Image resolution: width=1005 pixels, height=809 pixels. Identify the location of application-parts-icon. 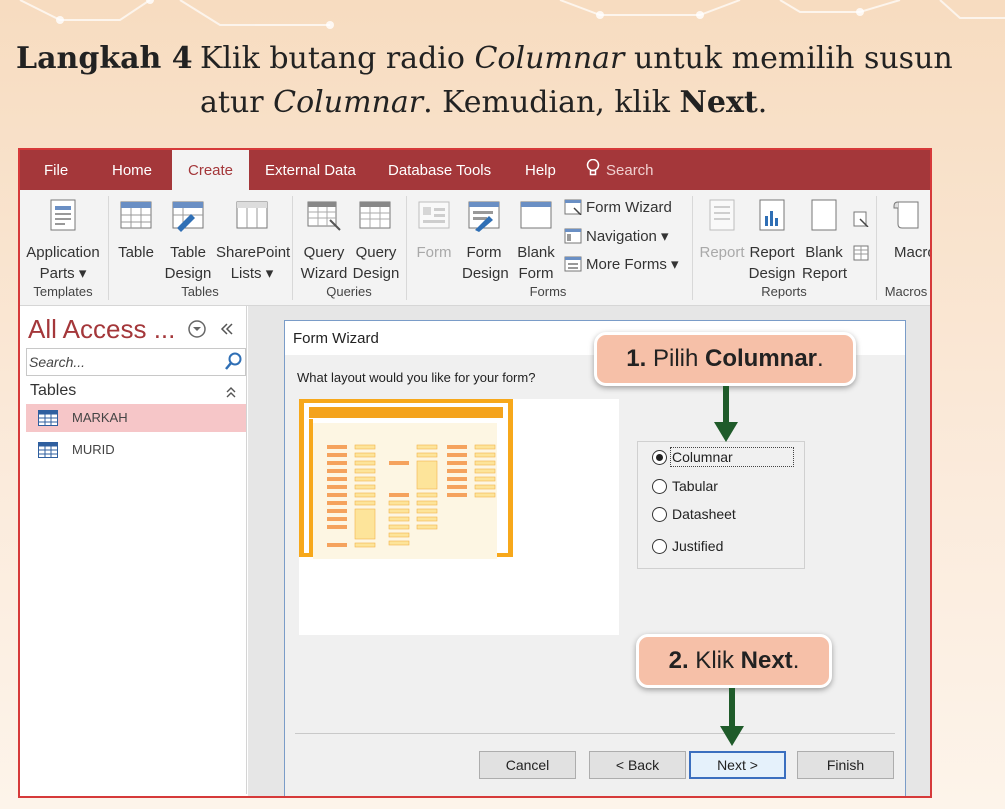
(63, 215).